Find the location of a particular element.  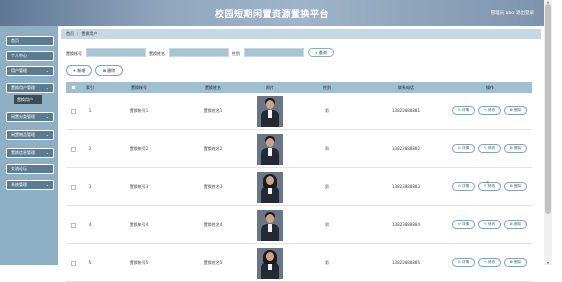

breadcrumb: 首页 / 置换用户 is located at coordinates (301, 34).